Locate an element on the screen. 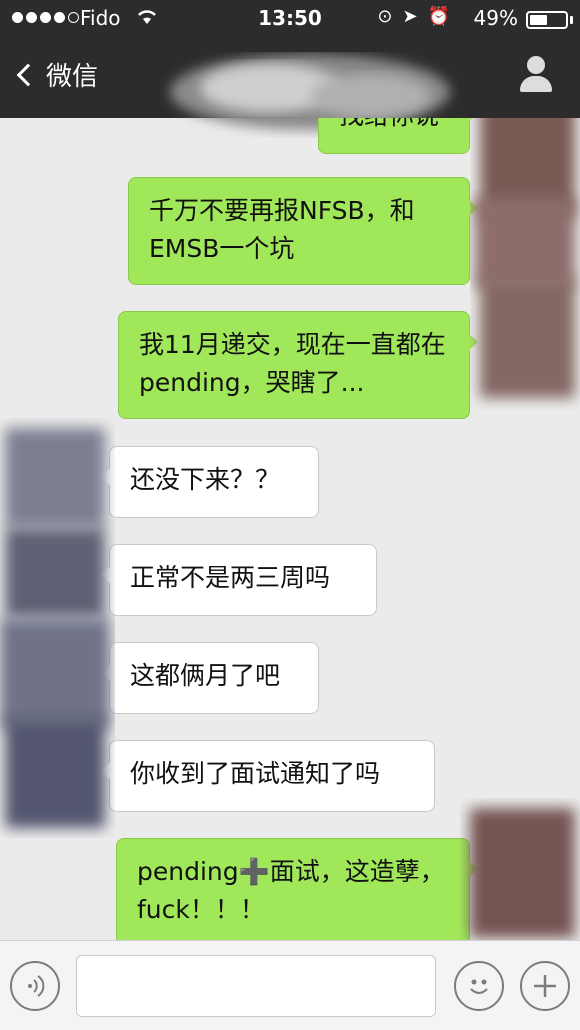  status-icons: ⊙➤⏰ is located at coordinates (418, 16).